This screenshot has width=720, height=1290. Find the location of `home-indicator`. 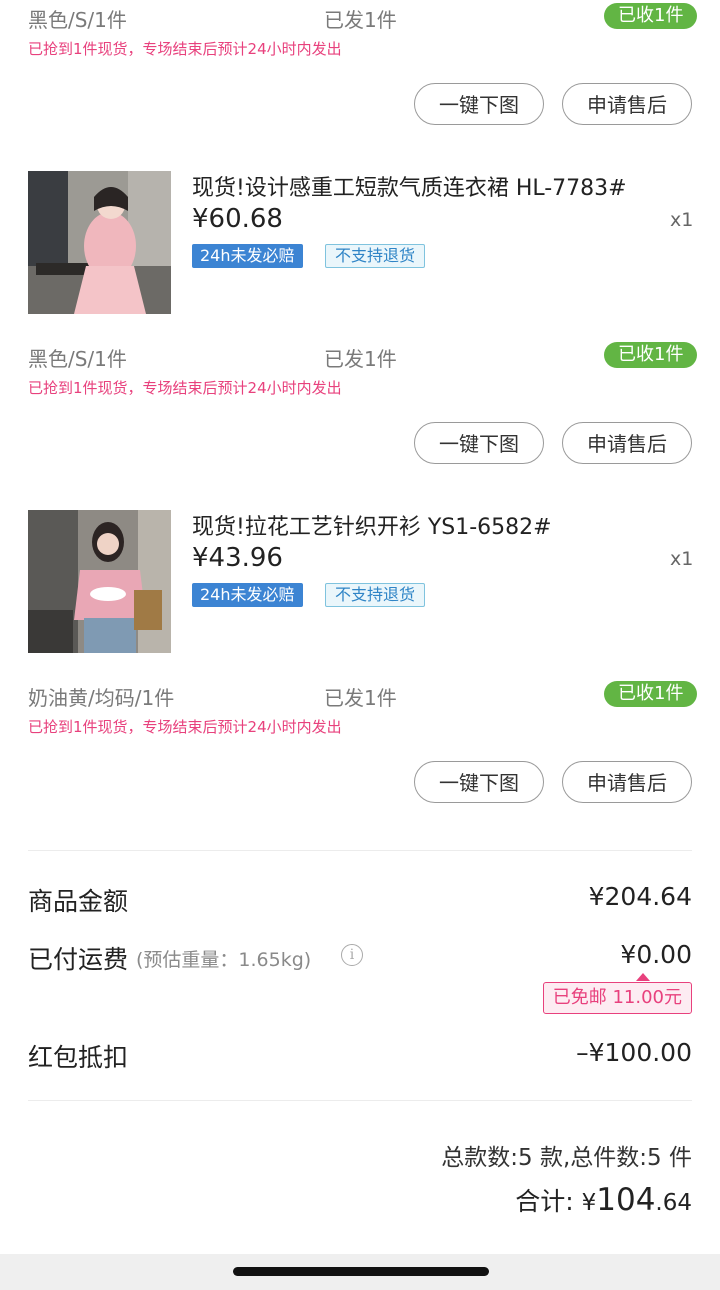

home-indicator is located at coordinates (361, 1271).